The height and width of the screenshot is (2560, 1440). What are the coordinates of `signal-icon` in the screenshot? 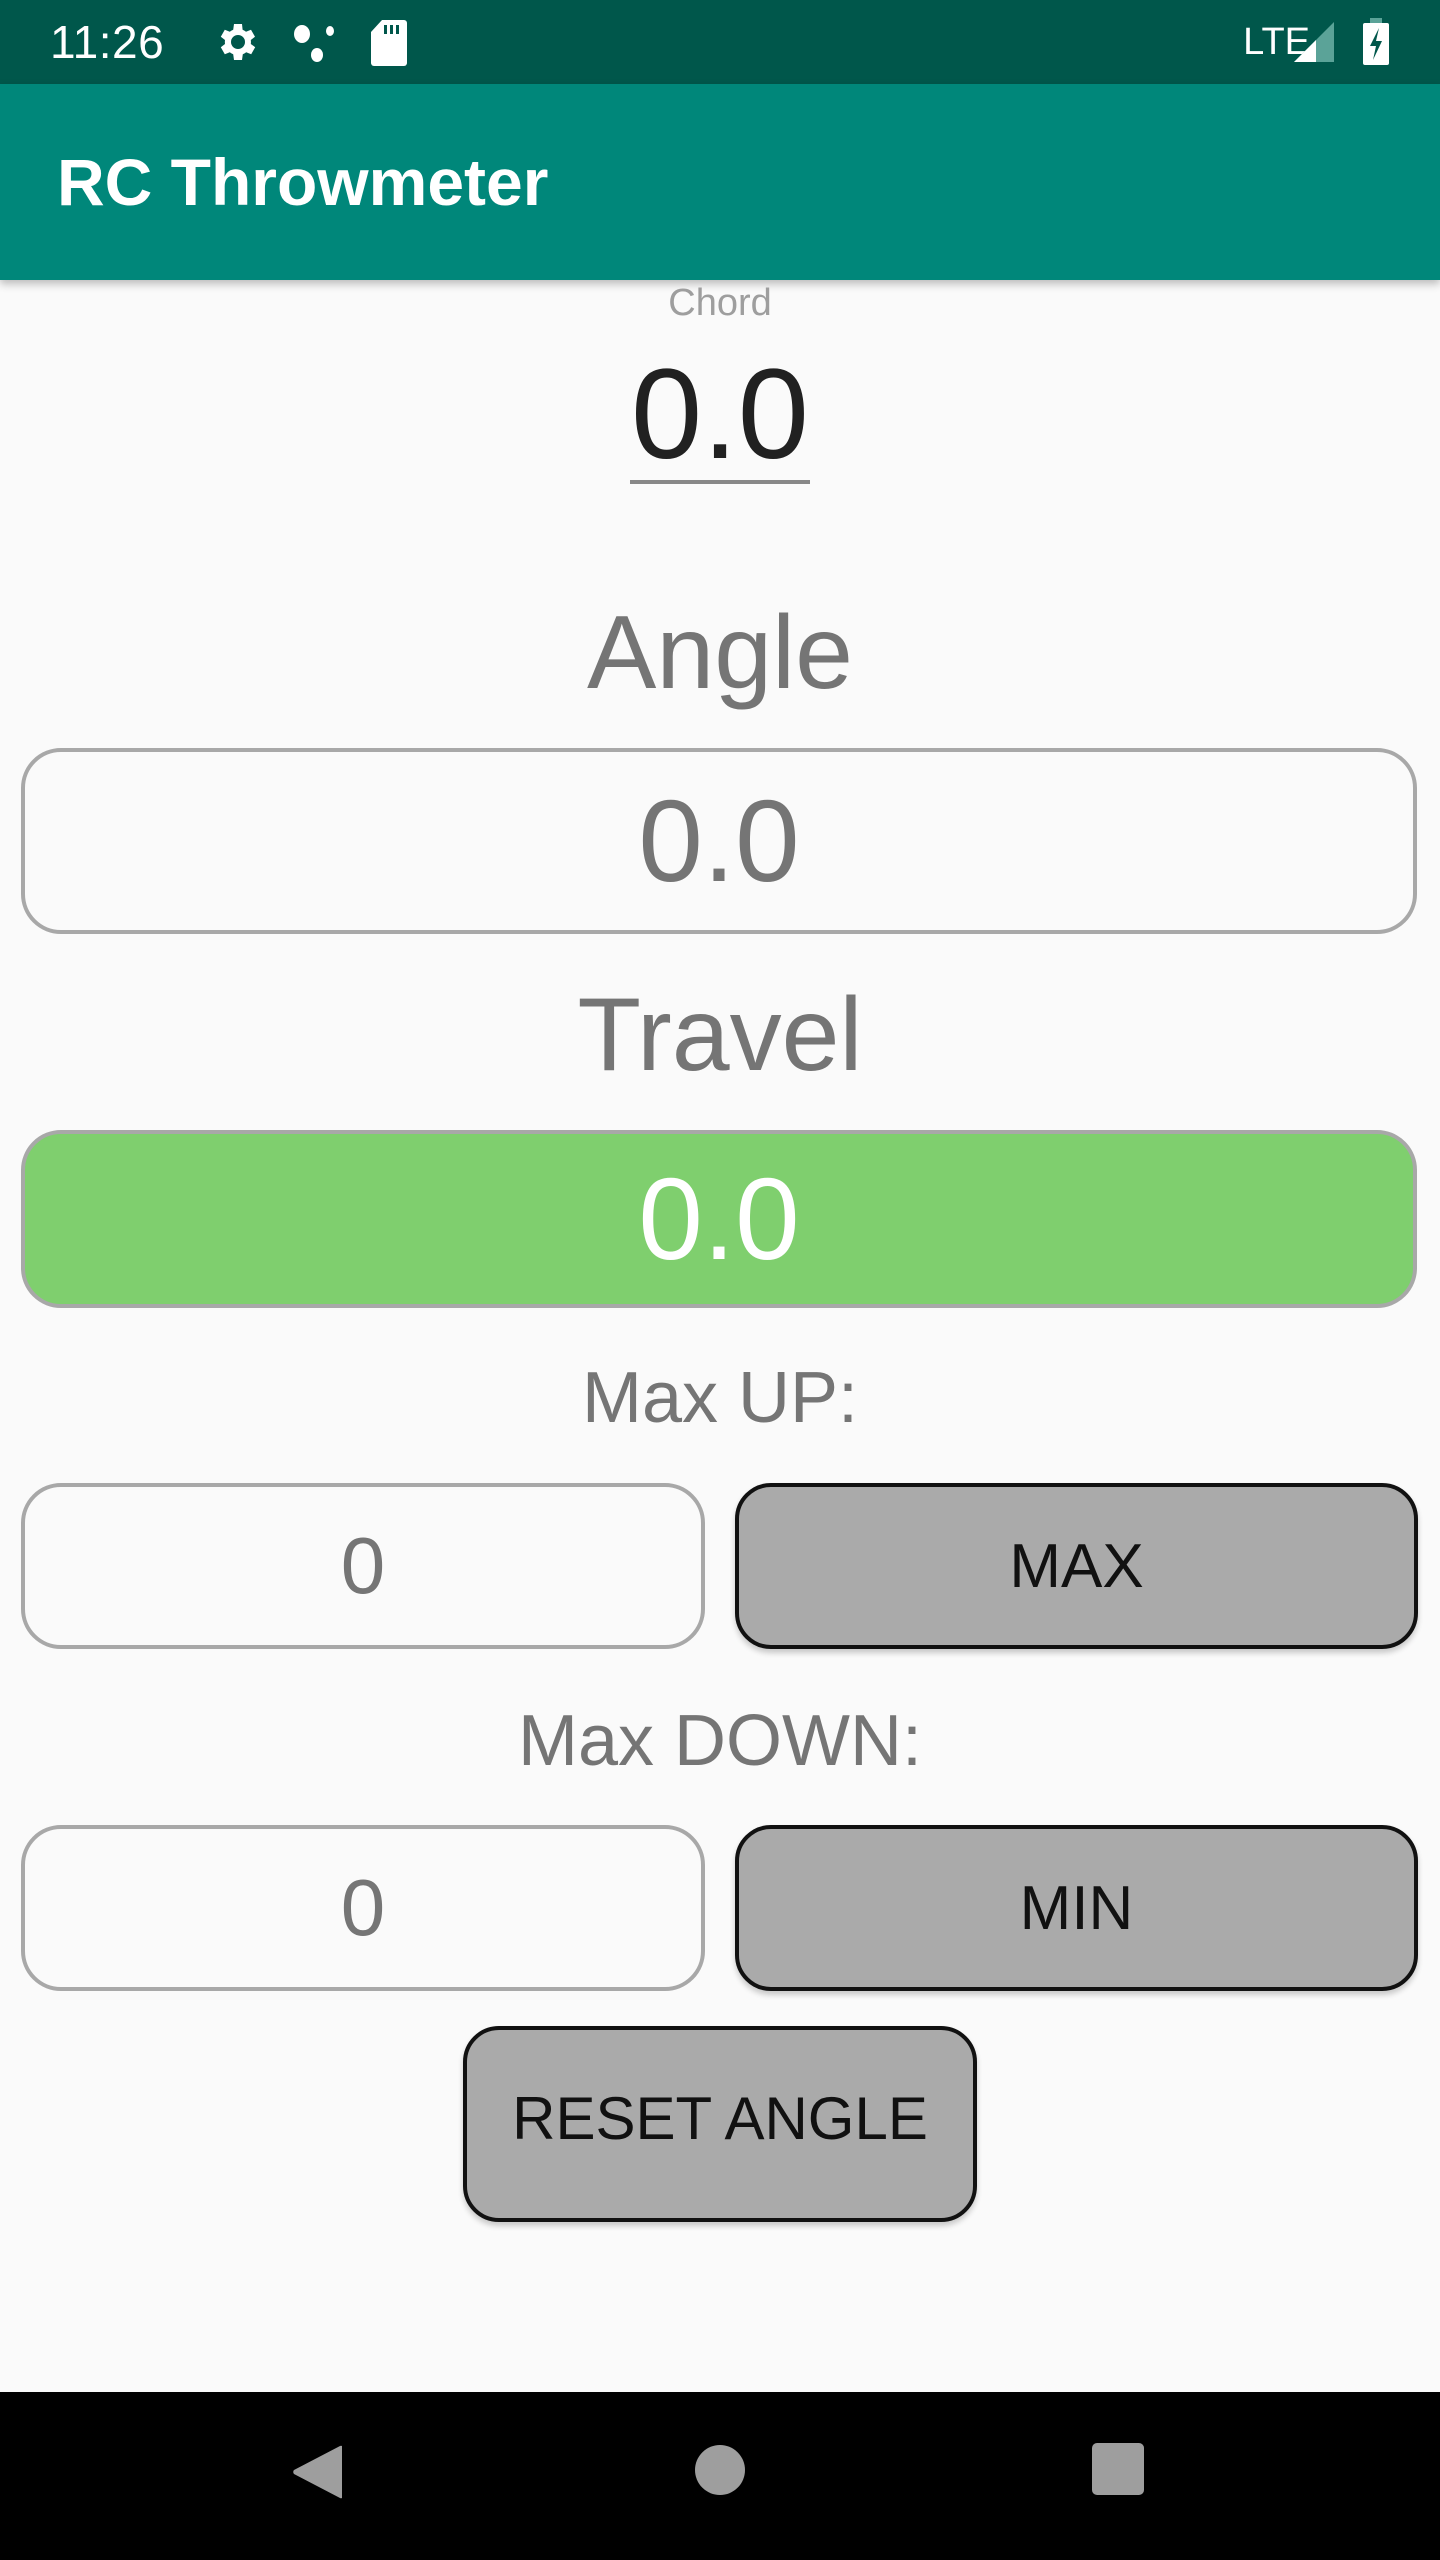 It's located at (1314, 42).